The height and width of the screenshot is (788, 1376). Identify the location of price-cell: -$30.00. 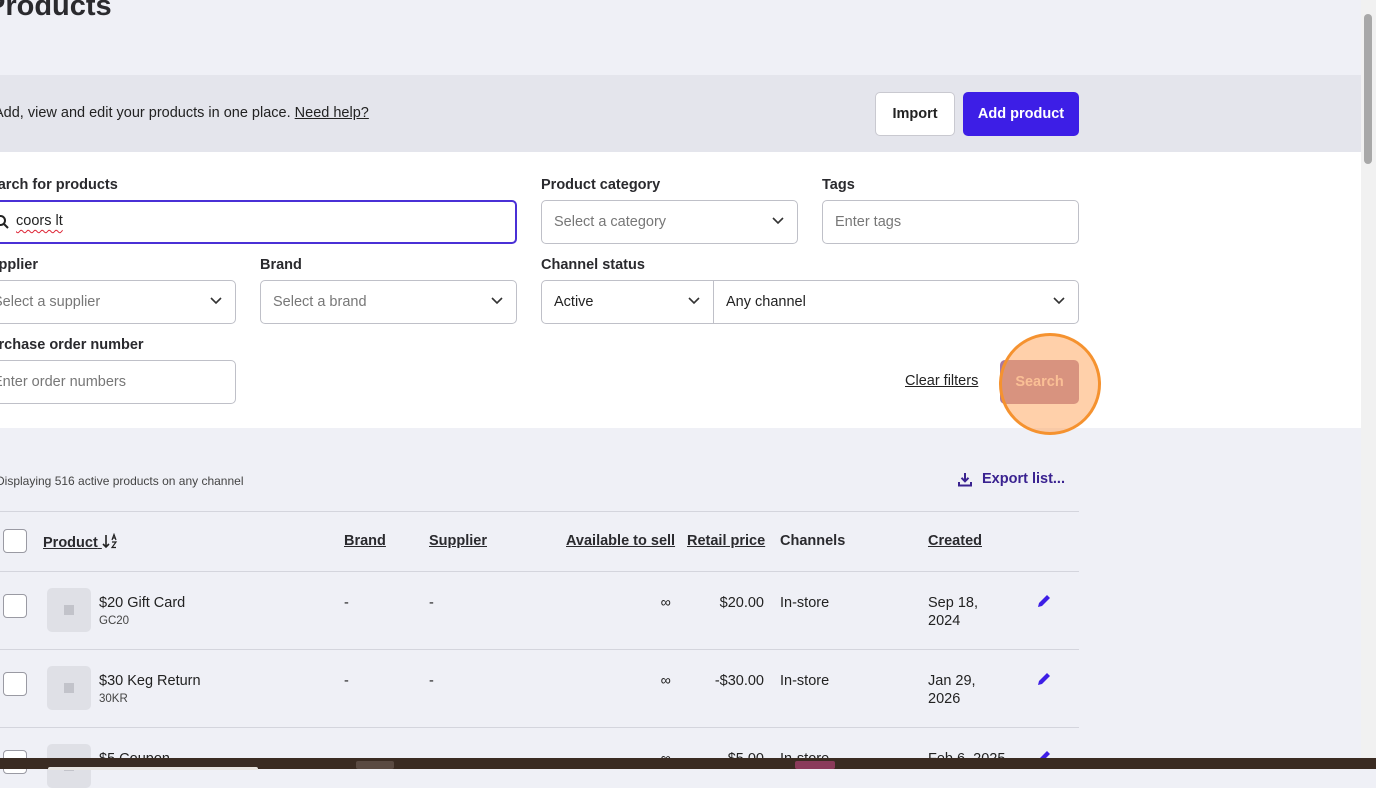
(739, 681).